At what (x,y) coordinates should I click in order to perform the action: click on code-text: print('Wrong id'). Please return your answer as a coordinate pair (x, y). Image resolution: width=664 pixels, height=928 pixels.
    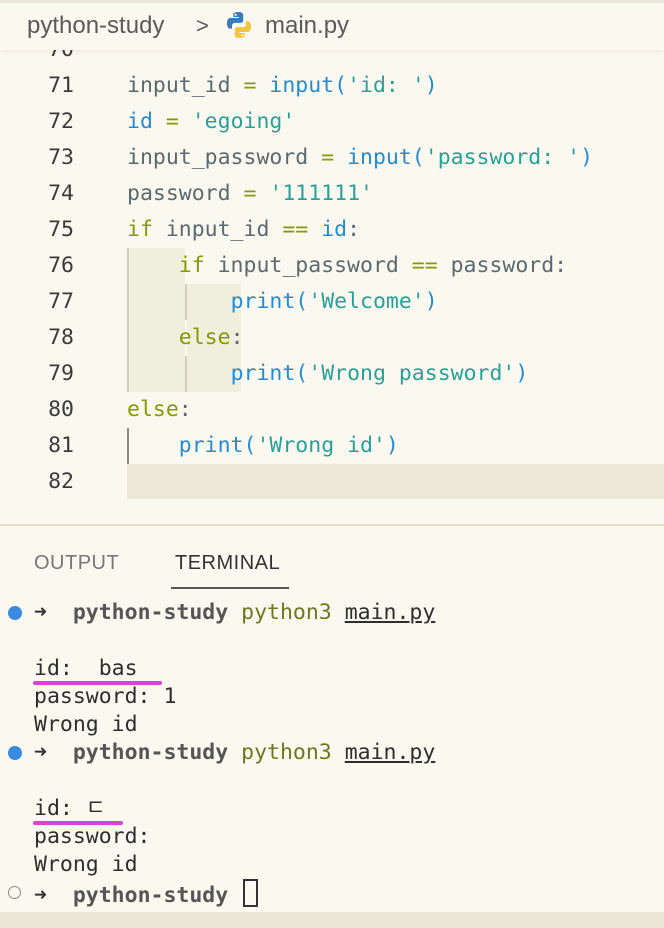
    Looking at the image, I should click on (263, 446).